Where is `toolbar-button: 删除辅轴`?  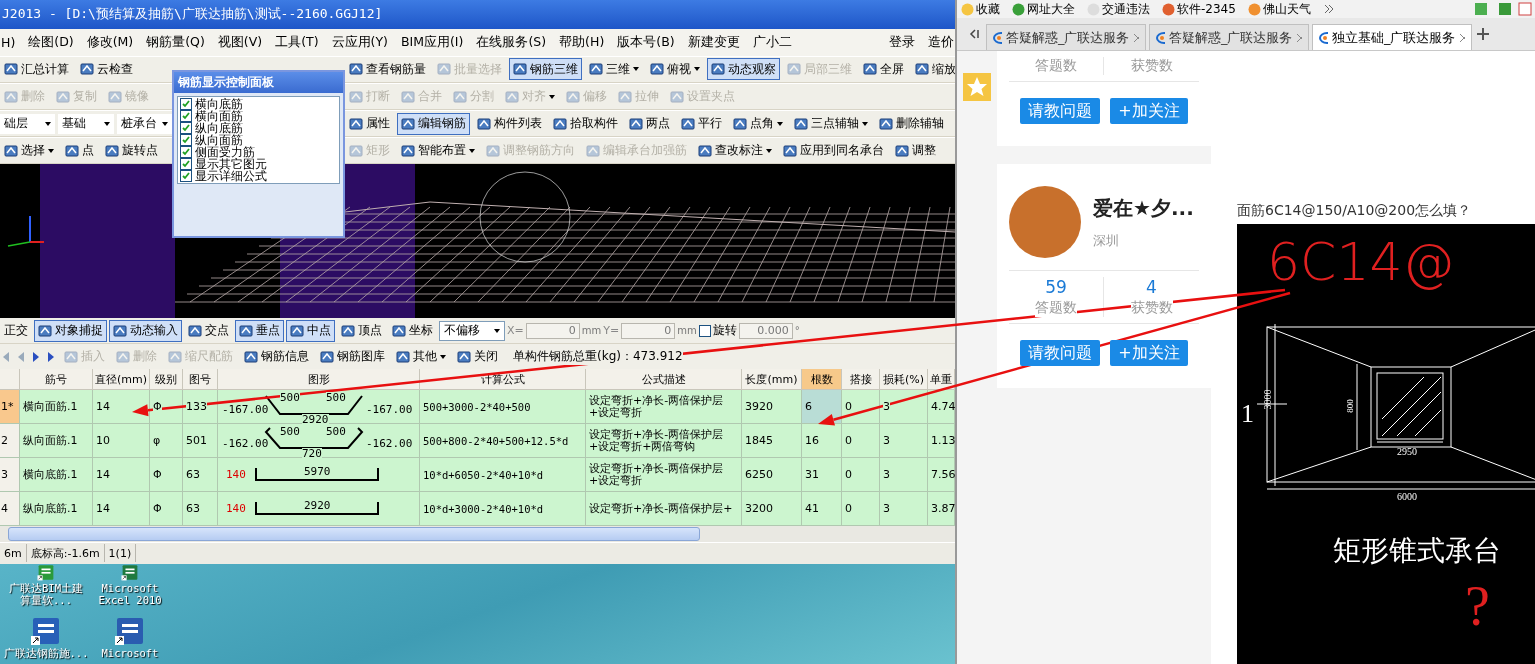 toolbar-button: 删除辅轴 is located at coordinates (911, 123).